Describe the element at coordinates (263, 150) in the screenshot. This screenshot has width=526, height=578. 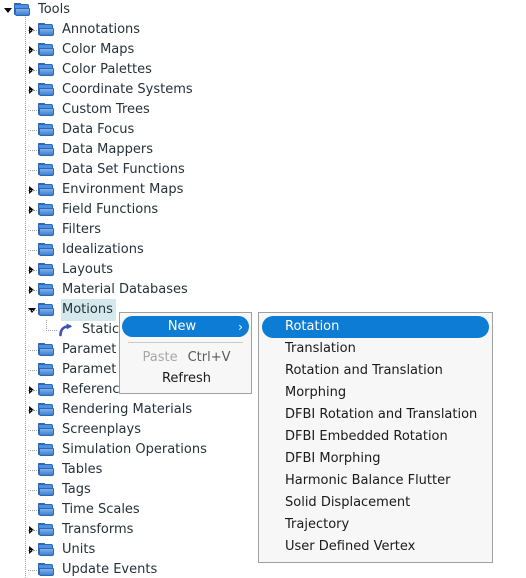
I see `tree-row: Data Mappers` at that location.